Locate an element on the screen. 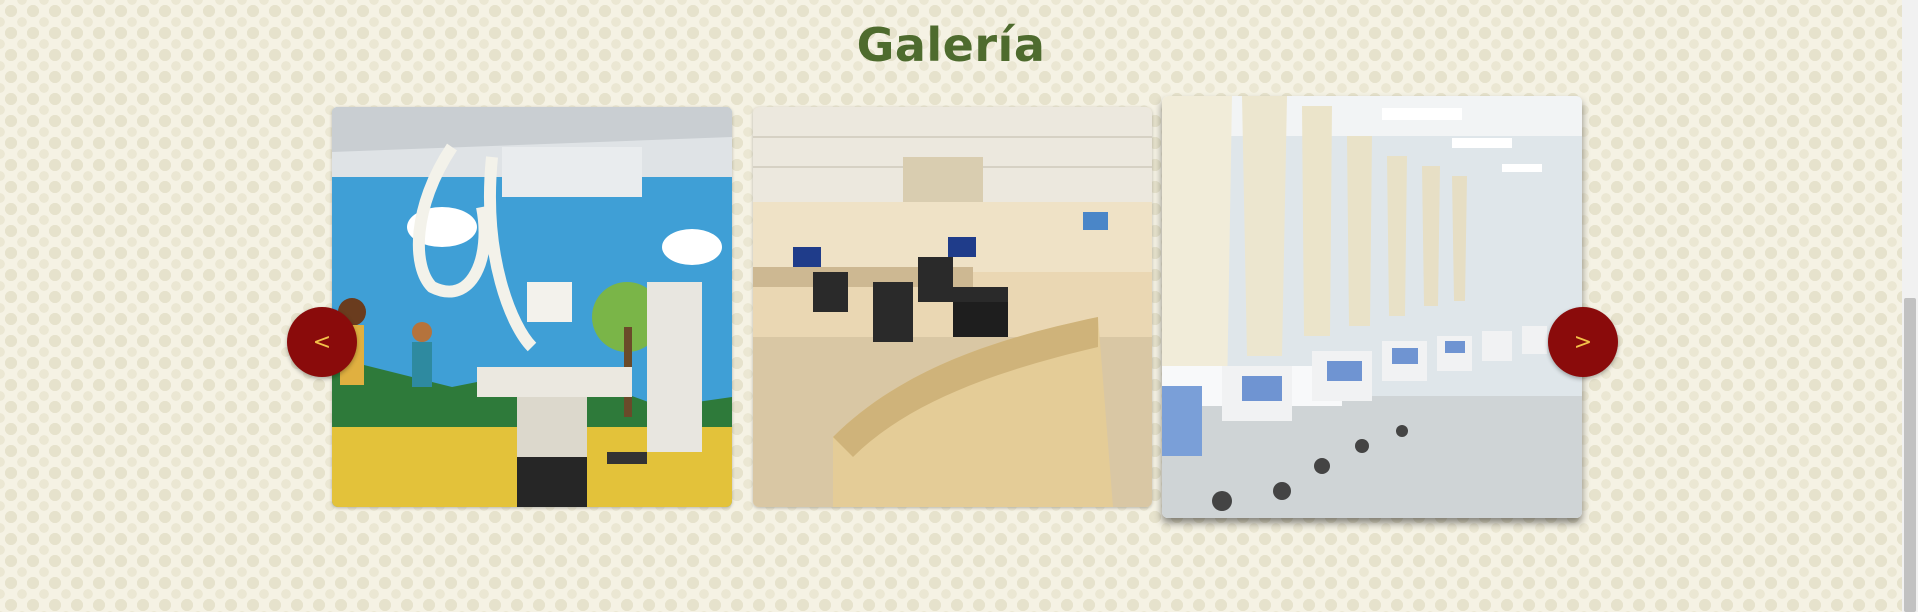  gallery-image-nursing-station is located at coordinates (952, 307).